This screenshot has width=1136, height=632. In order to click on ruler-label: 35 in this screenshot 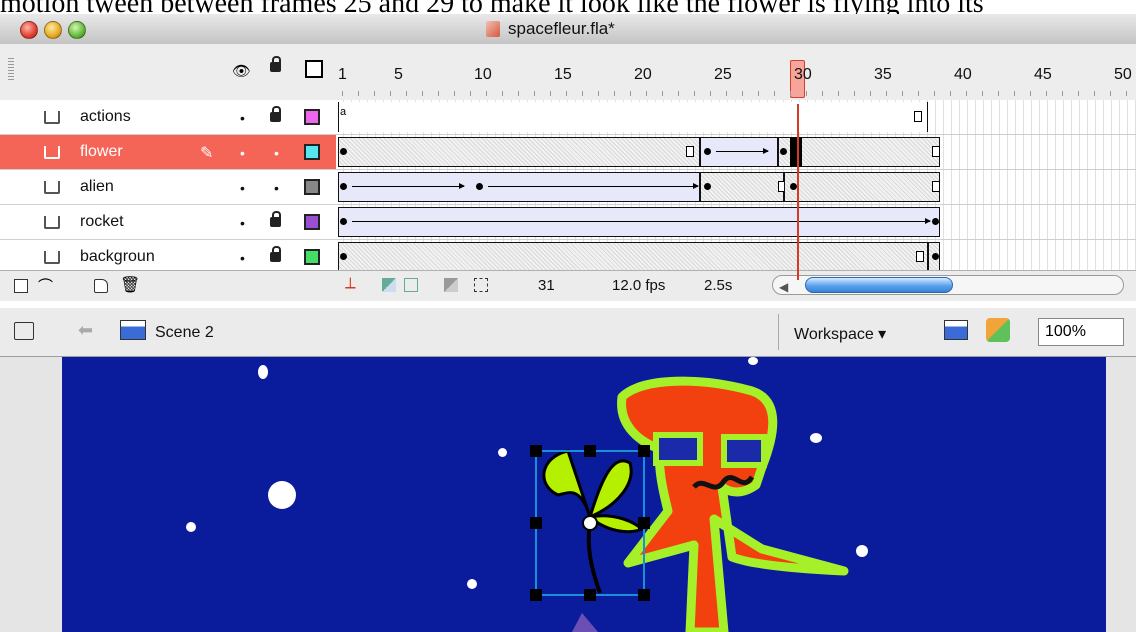, I will do `click(883, 74)`.